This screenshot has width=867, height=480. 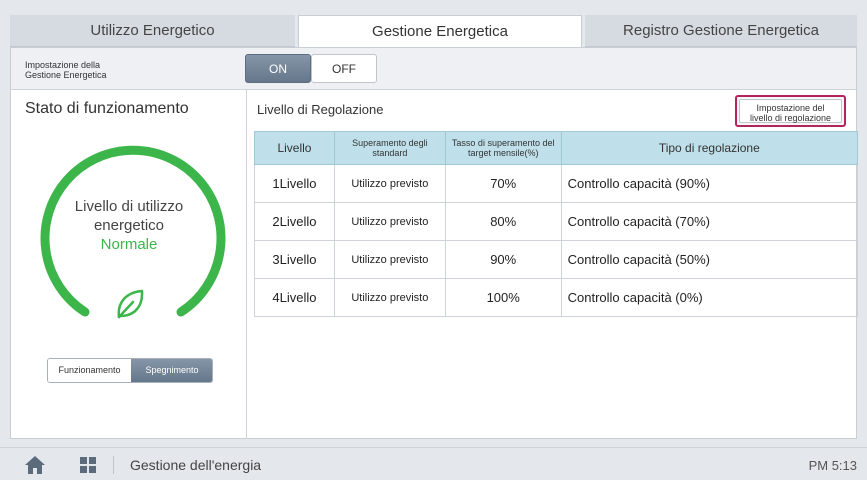 What do you see at coordinates (503, 183) in the screenshot?
I see `cell-rate: 70%` at bounding box center [503, 183].